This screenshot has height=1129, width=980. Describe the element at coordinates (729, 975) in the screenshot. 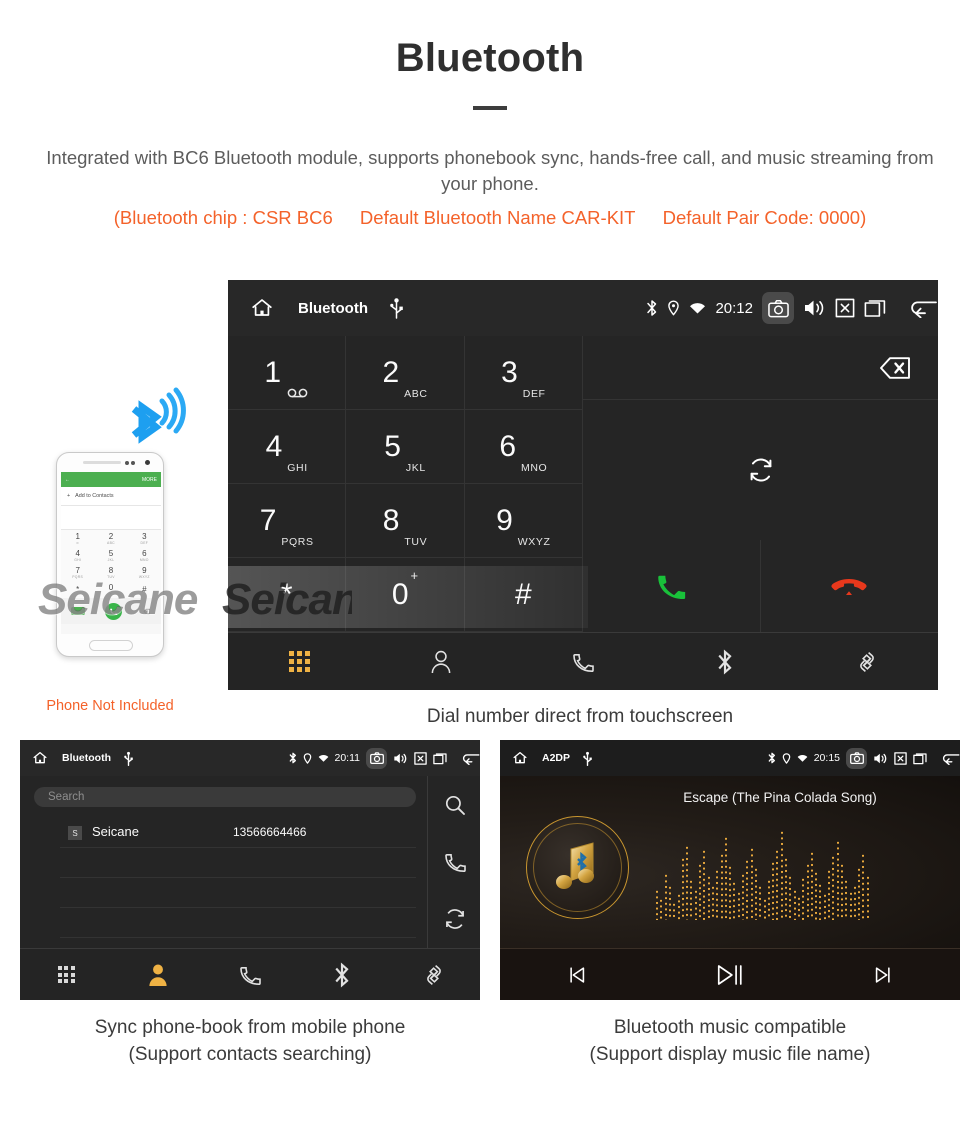

I see `play-pause-icon` at that location.